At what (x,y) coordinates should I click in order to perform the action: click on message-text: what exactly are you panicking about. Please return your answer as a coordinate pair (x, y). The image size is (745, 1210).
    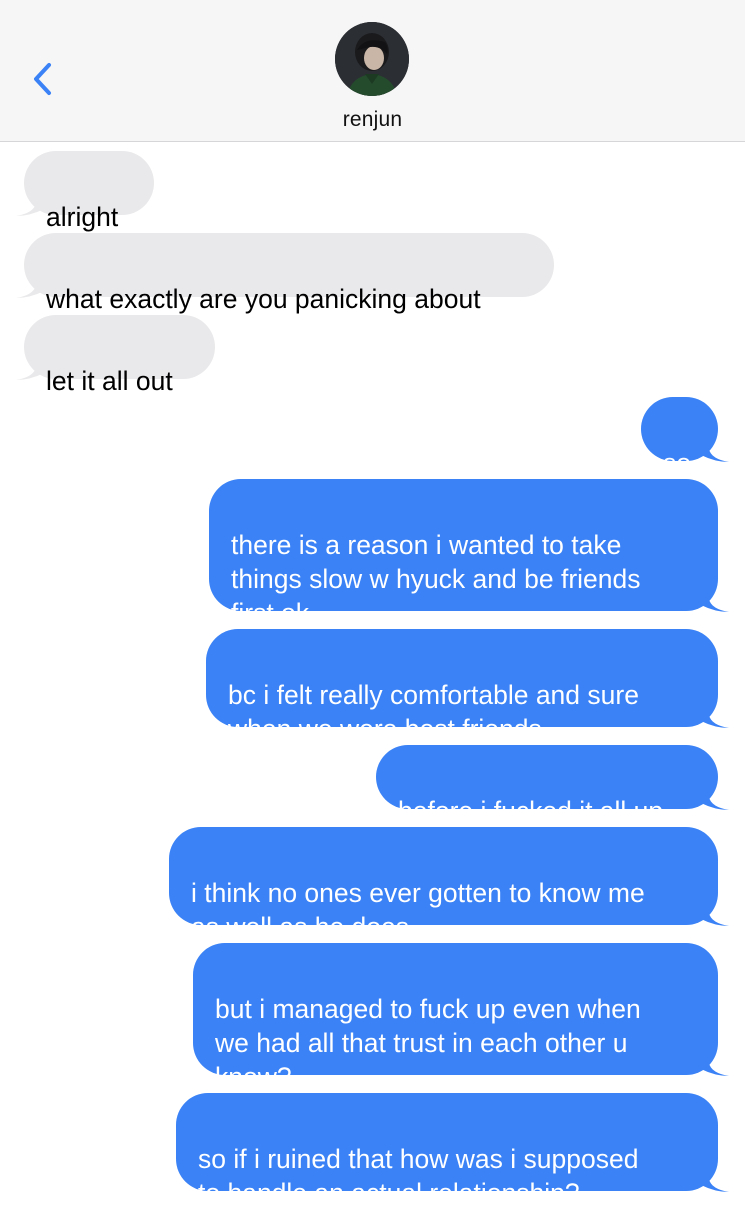
    Looking at the image, I should click on (263, 299).